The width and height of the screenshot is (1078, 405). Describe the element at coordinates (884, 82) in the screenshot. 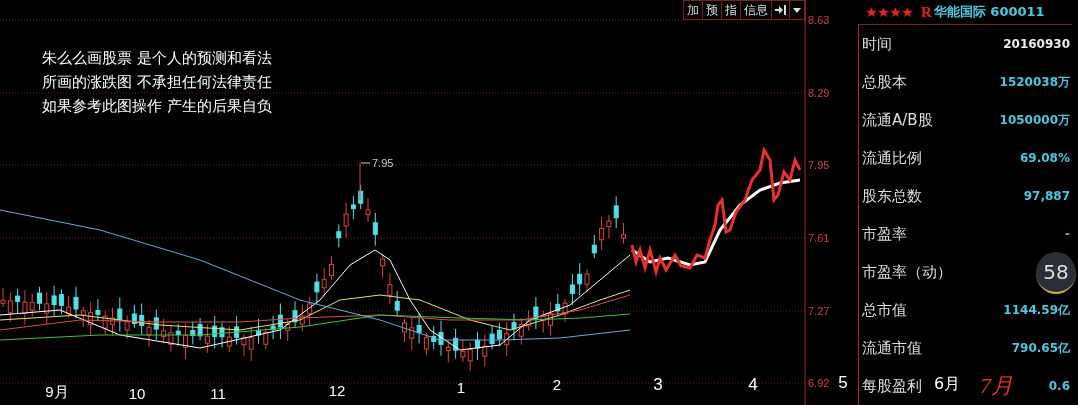

I see `info-label: 总股本` at that location.